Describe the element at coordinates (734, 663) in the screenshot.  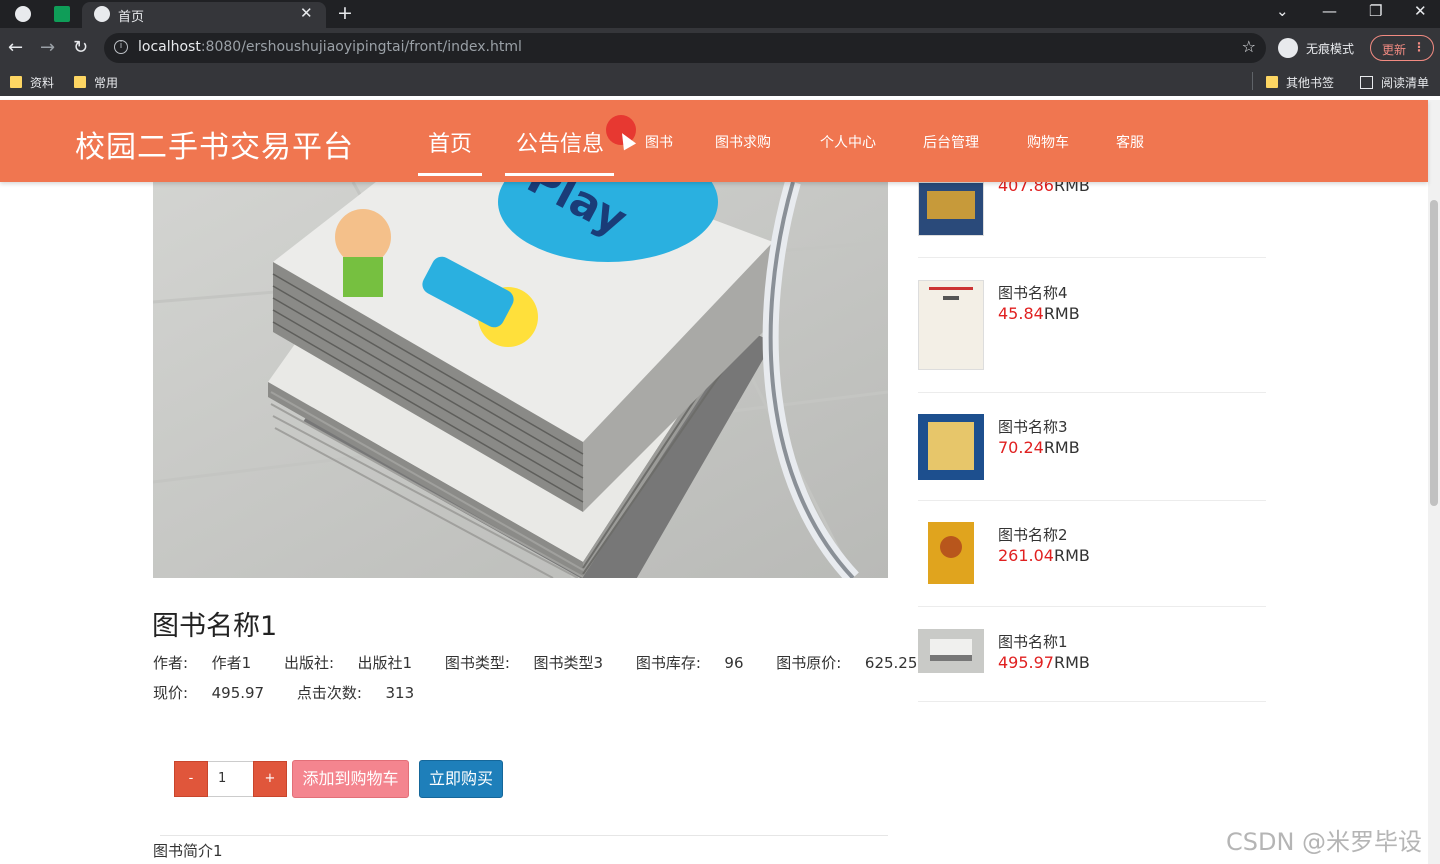
I see `stock-value: 96` at that location.